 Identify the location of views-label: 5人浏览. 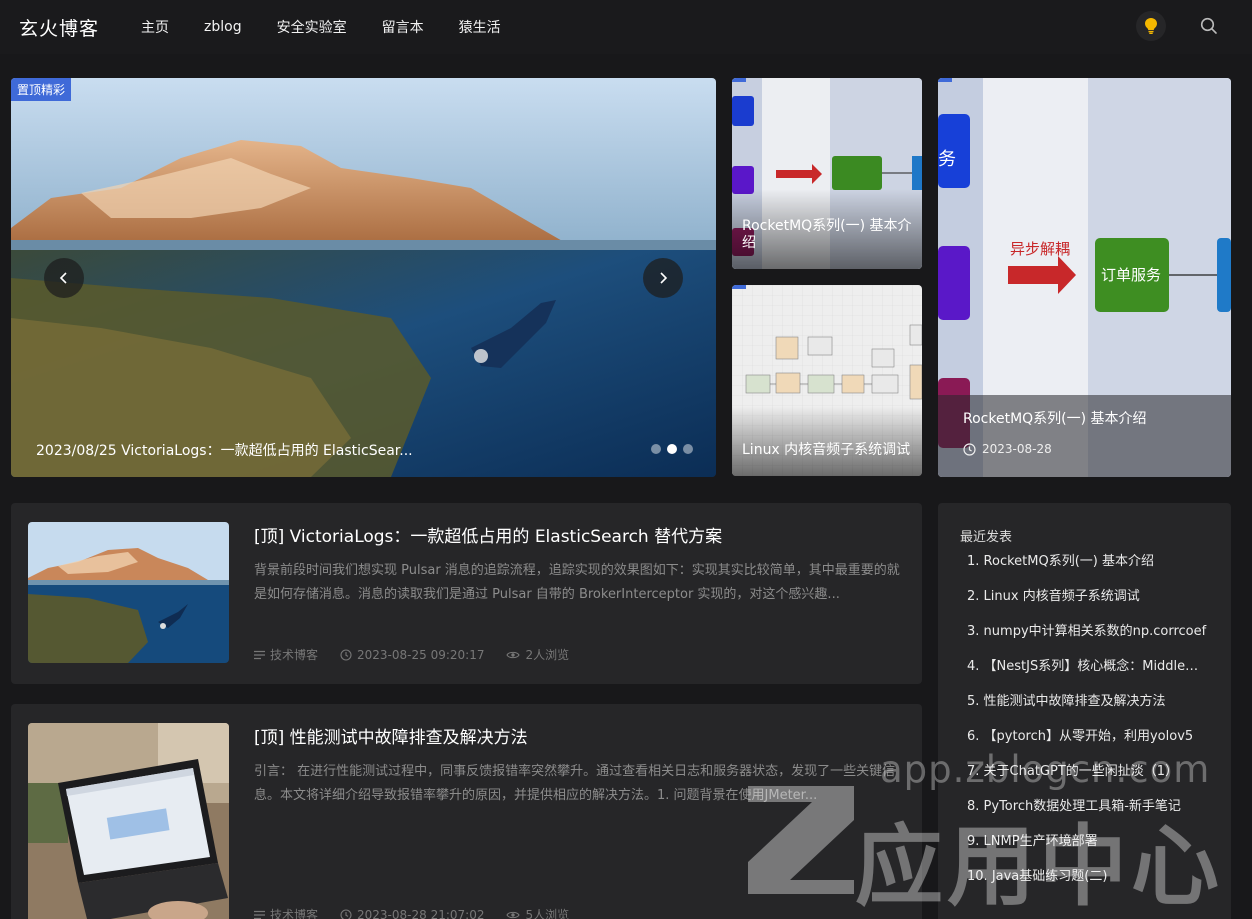
(547, 913).